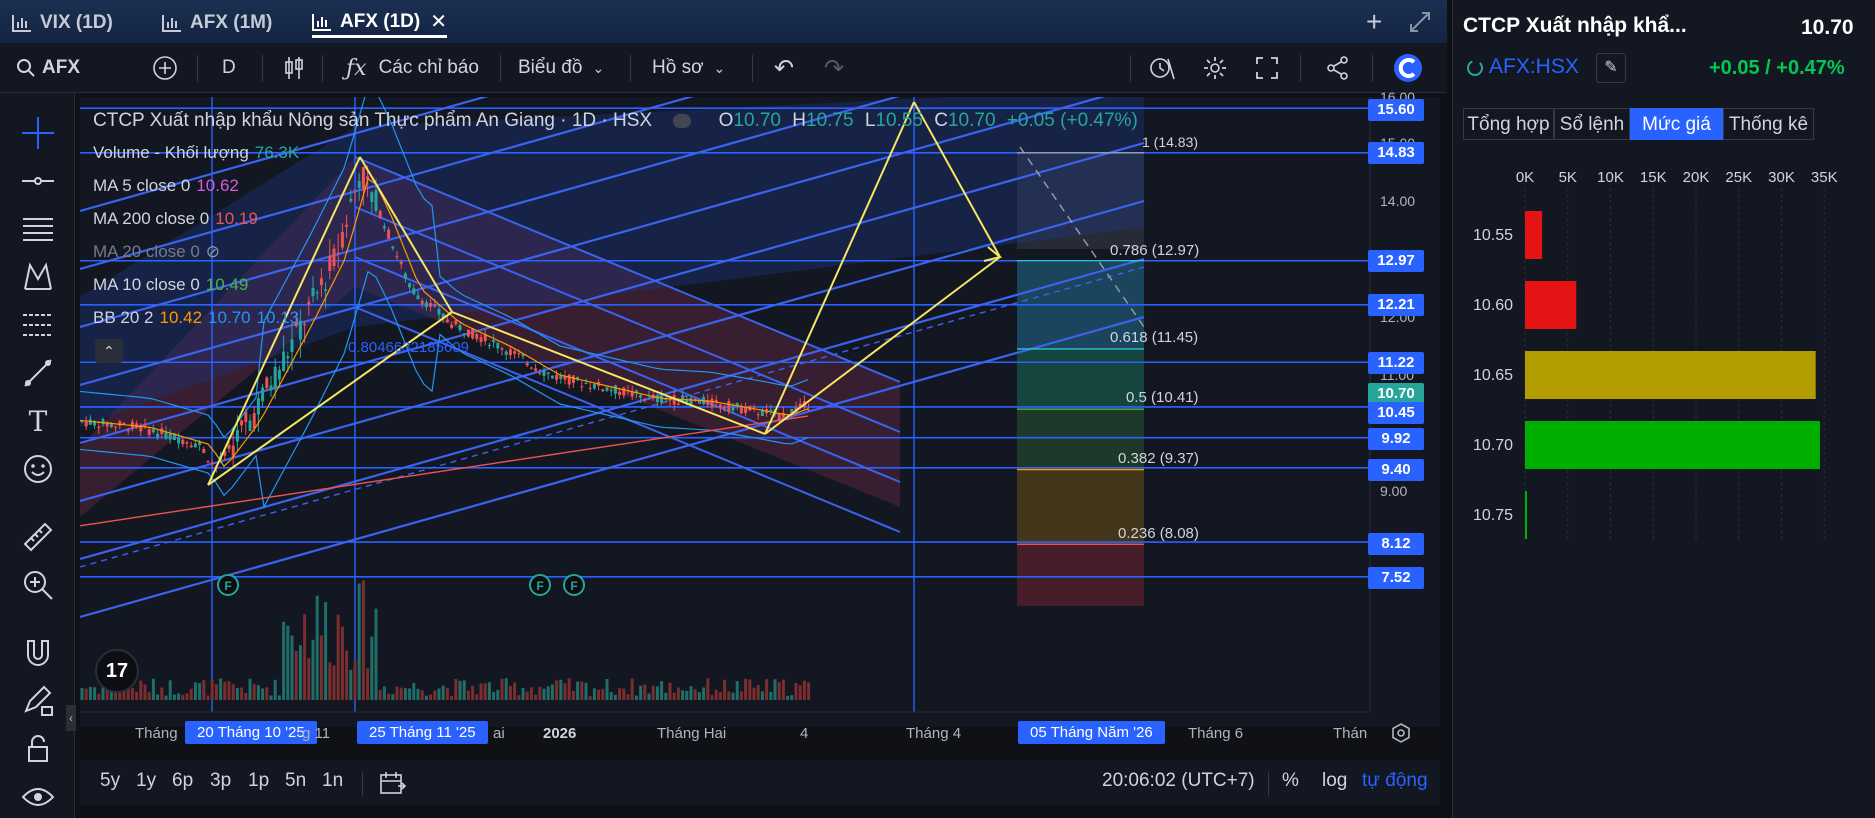 The height and width of the screenshot is (818, 1875). What do you see at coordinates (38, 421) in the screenshot?
I see `text-icon: T` at bounding box center [38, 421].